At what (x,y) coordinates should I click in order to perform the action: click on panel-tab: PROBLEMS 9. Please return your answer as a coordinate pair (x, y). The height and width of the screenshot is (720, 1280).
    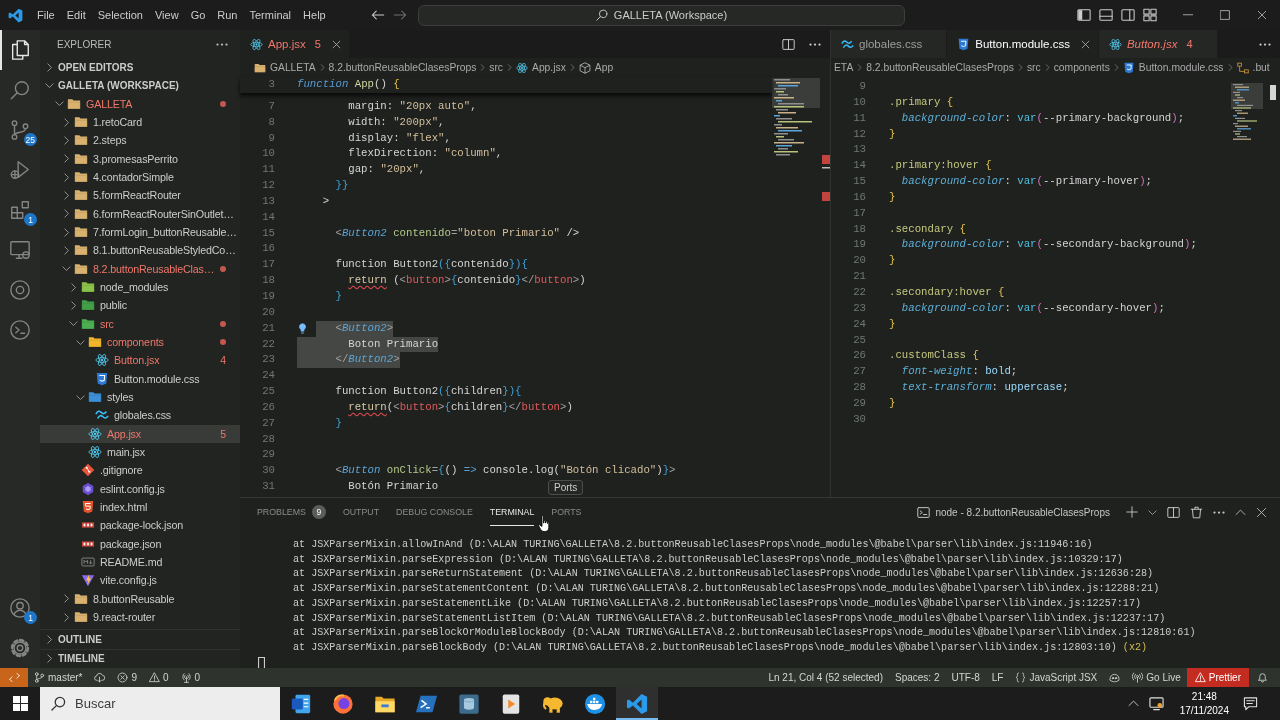
    Looking at the image, I should click on (291, 512).